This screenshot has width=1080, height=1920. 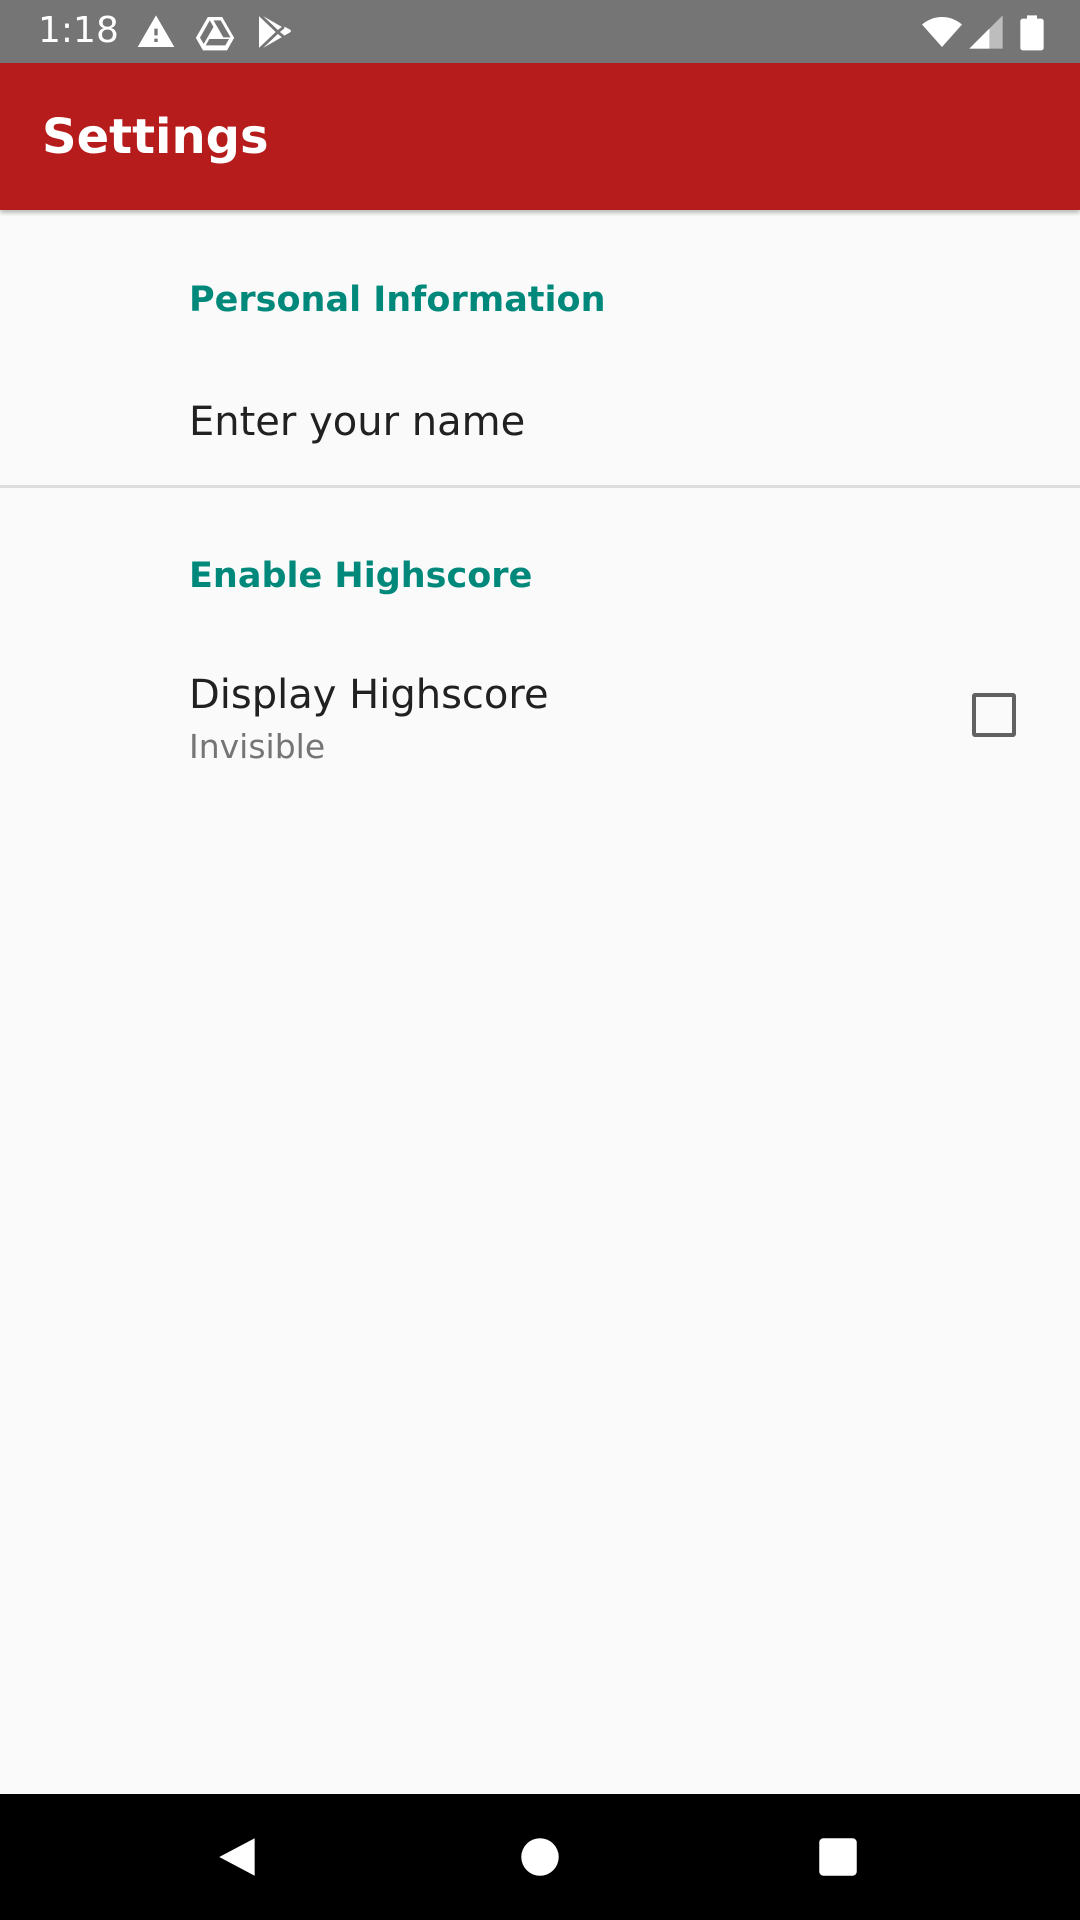 What do you see at coordinates (361, 576) in the screenshot?
I see `category-enable-highscore: Enable Highscore` at bounding box center [361, 576].